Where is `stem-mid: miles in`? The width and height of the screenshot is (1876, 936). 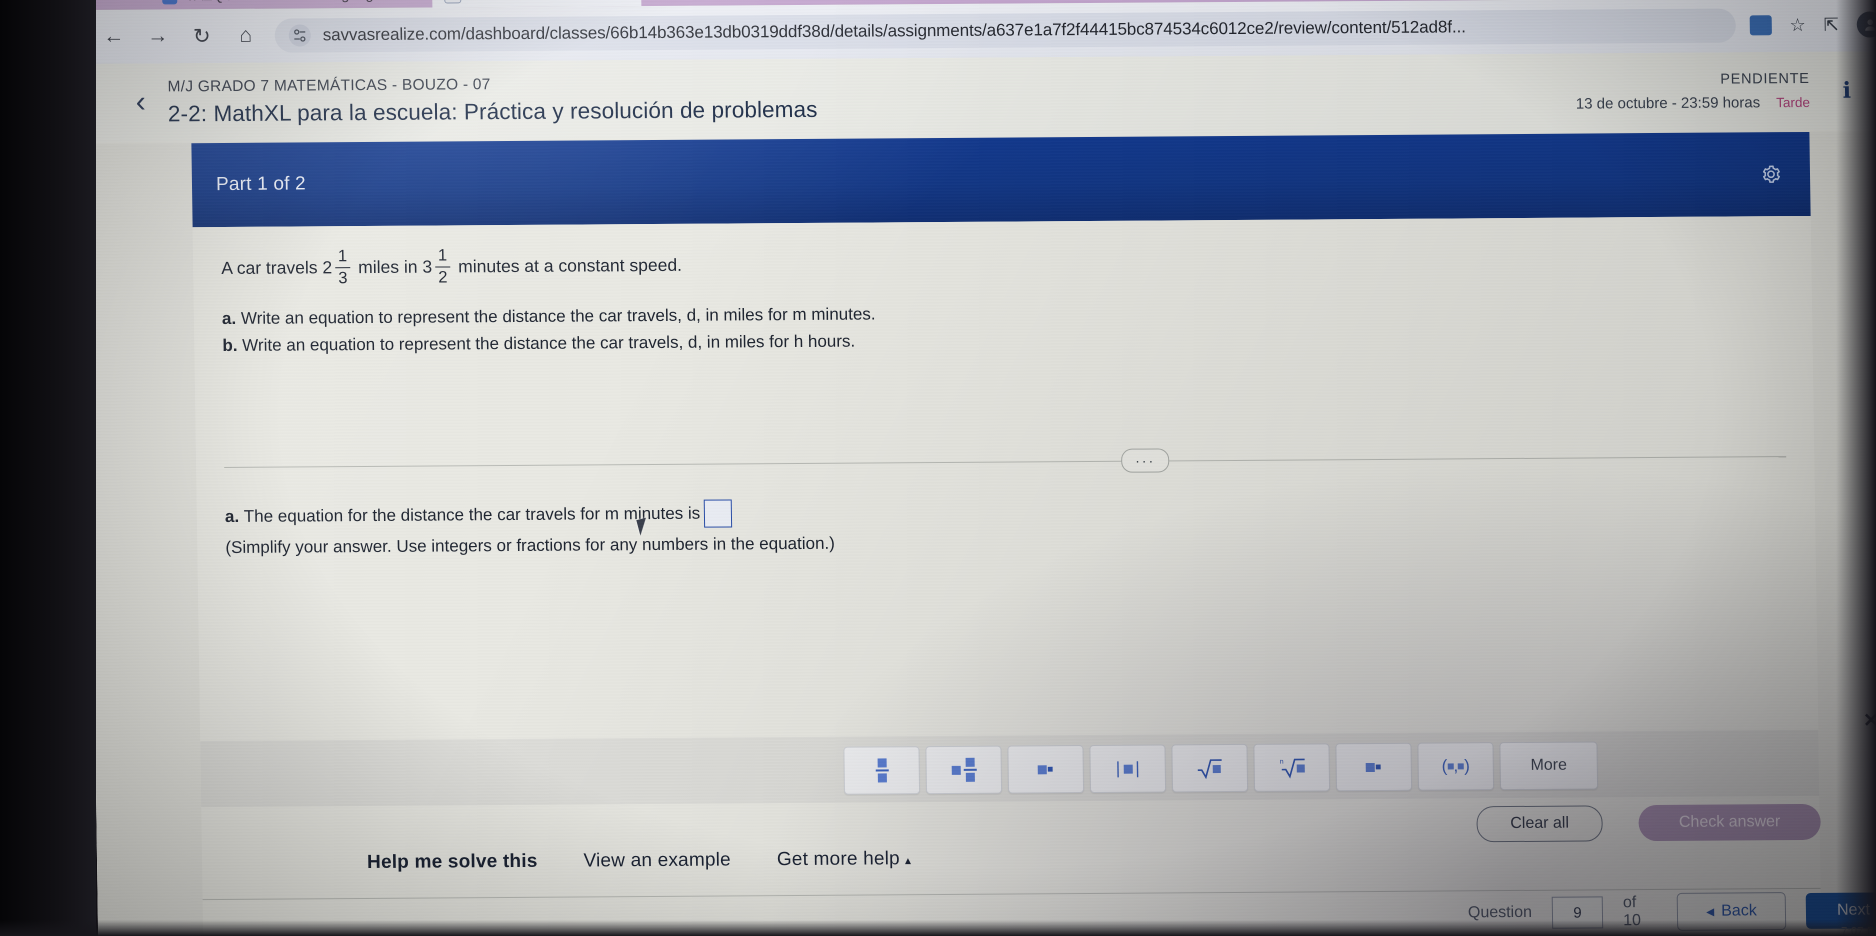
stem-mid: miles in is located at coordinates (388, 267).